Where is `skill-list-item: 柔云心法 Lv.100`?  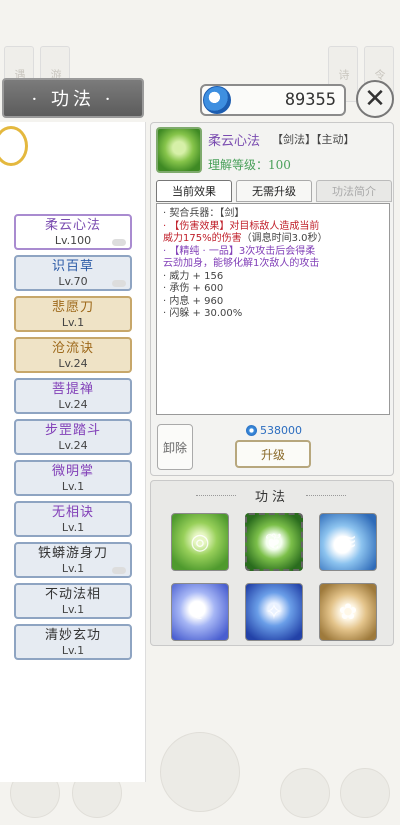 skill-list-item: 柔云心法 Lv.100 is located at coordinates (73, 232).